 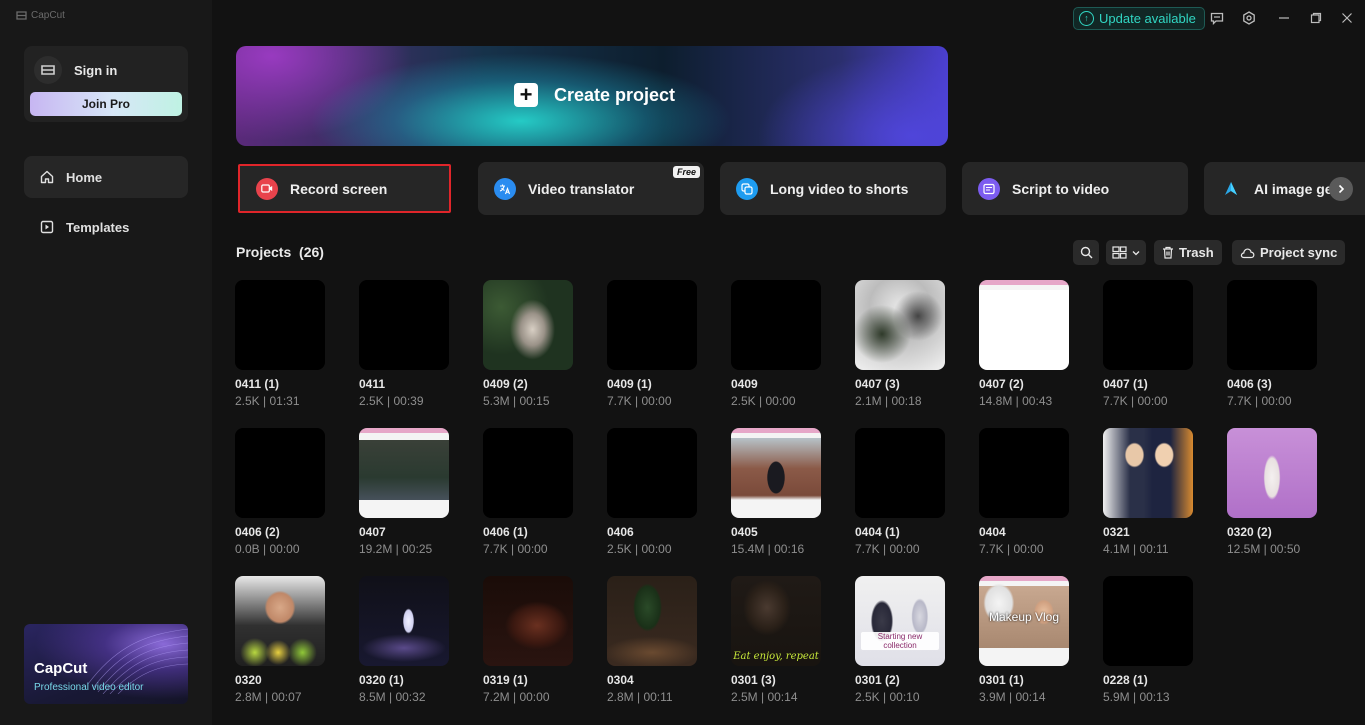 I want to click on tools-next-button, so click(x=1341, y=189).